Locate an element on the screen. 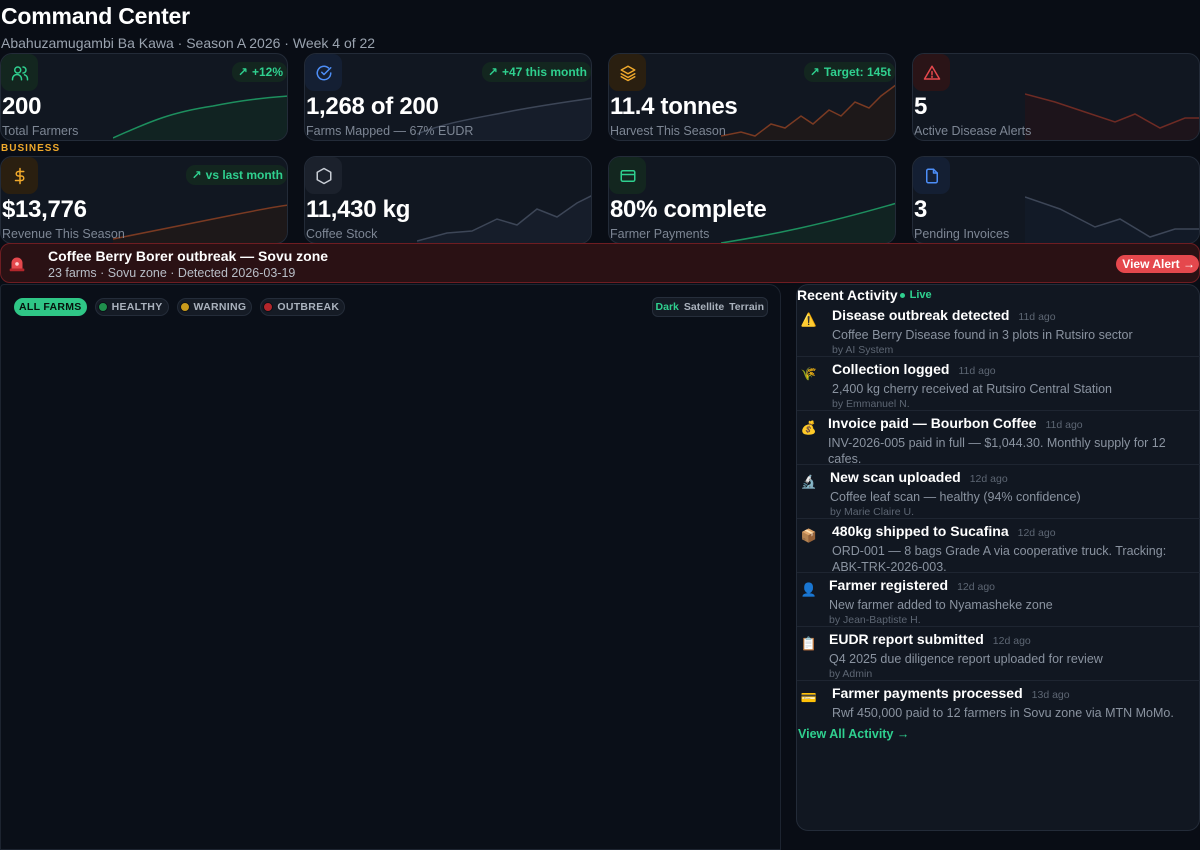 This screenshot has height=850, width=1200. layer-dark: Dark is located at coordinates (667, 307).